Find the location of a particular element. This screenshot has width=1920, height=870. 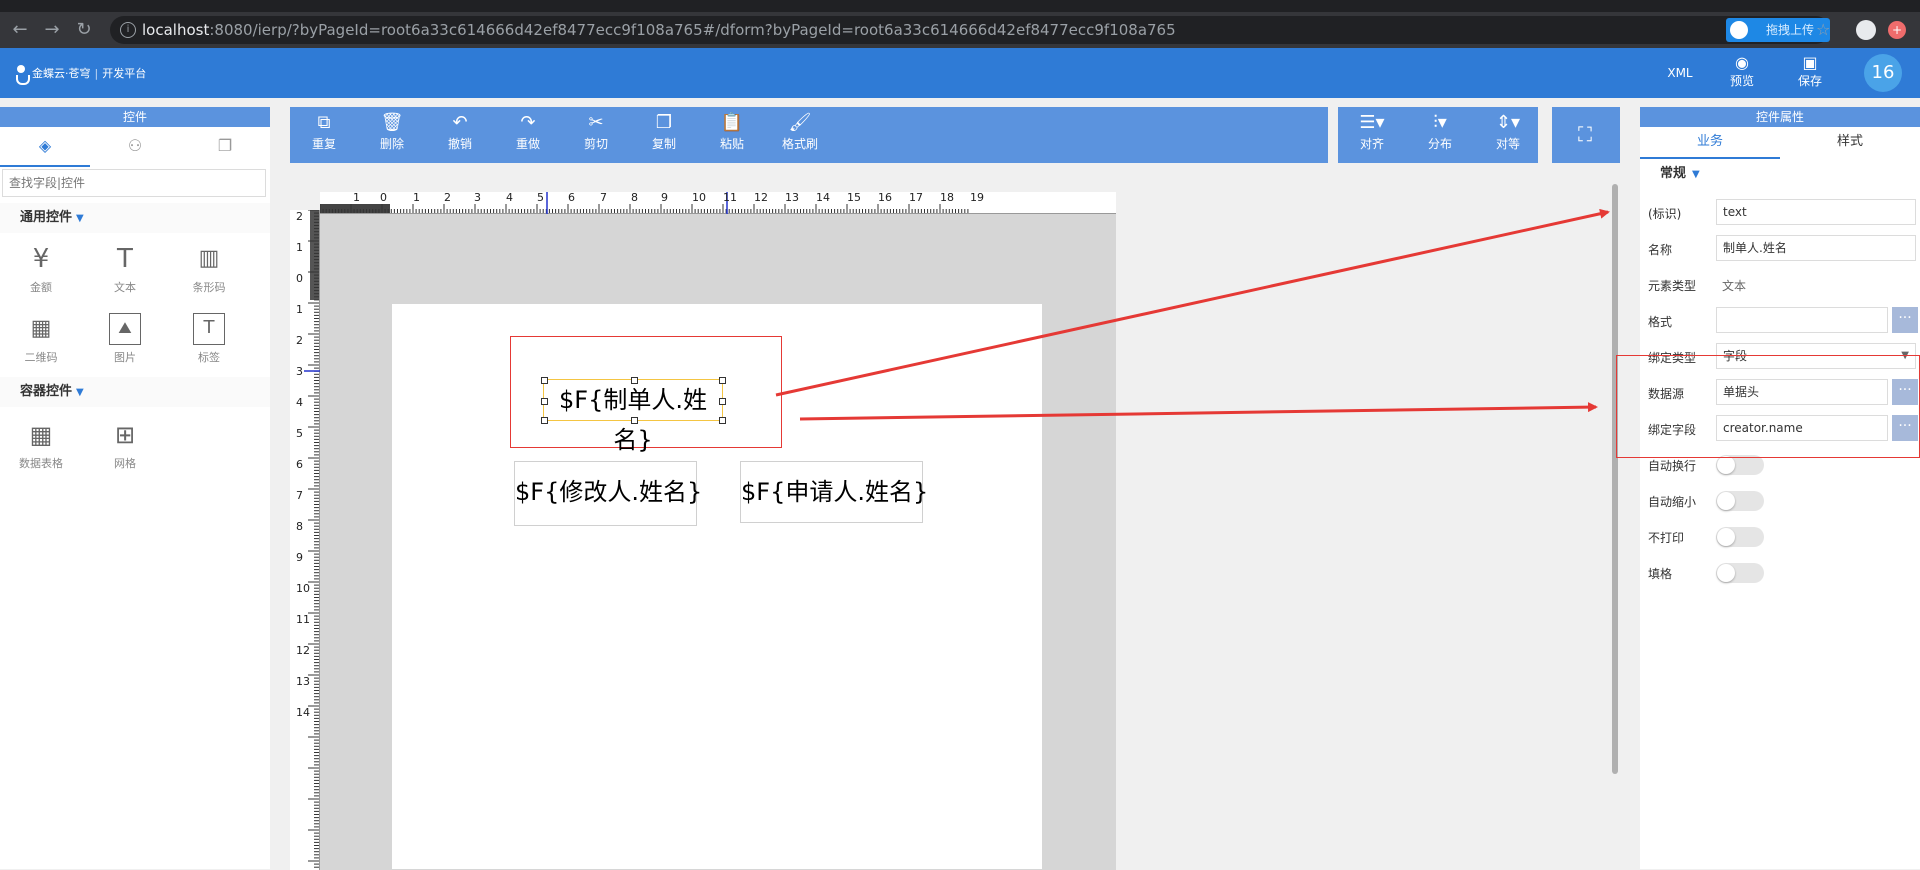

toolbar-label: 分布 is located at coordinates (1439, 144).